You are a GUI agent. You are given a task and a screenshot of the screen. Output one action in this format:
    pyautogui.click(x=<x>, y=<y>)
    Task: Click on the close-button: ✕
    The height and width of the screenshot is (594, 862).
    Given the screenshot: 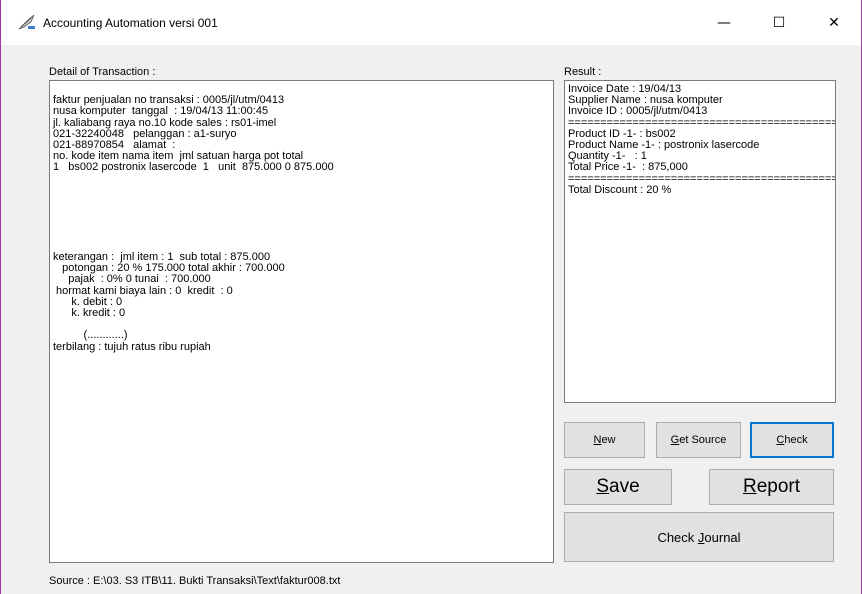 What is the action you would take?
    pyautogui.click(x=834, y=22)
    